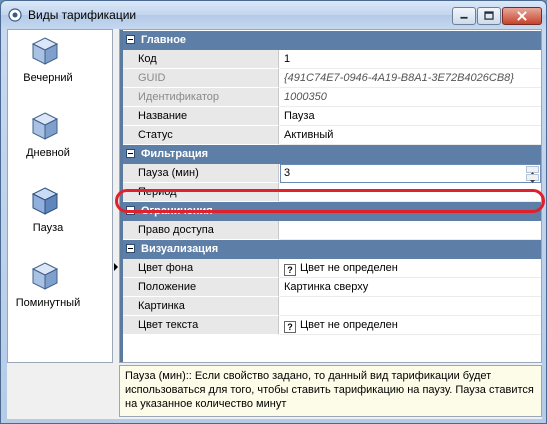 Image resolution: width=547 pixels, height=424 pixels. I want to click on prop-row-pause: Пауза (мин) 3, so click(332, 173).